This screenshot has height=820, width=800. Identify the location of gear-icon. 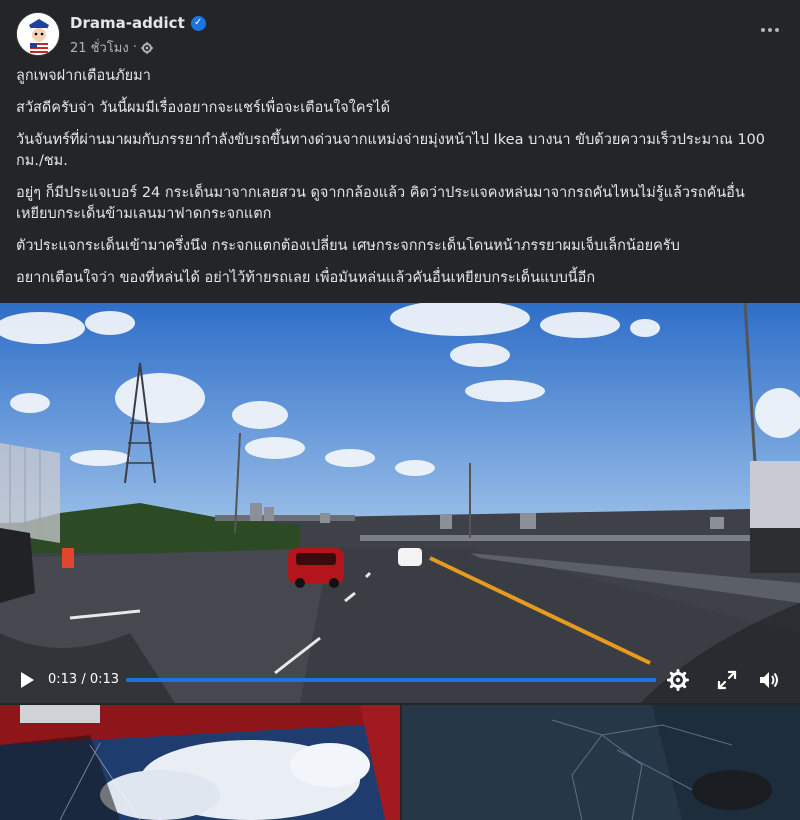
(146, 47).